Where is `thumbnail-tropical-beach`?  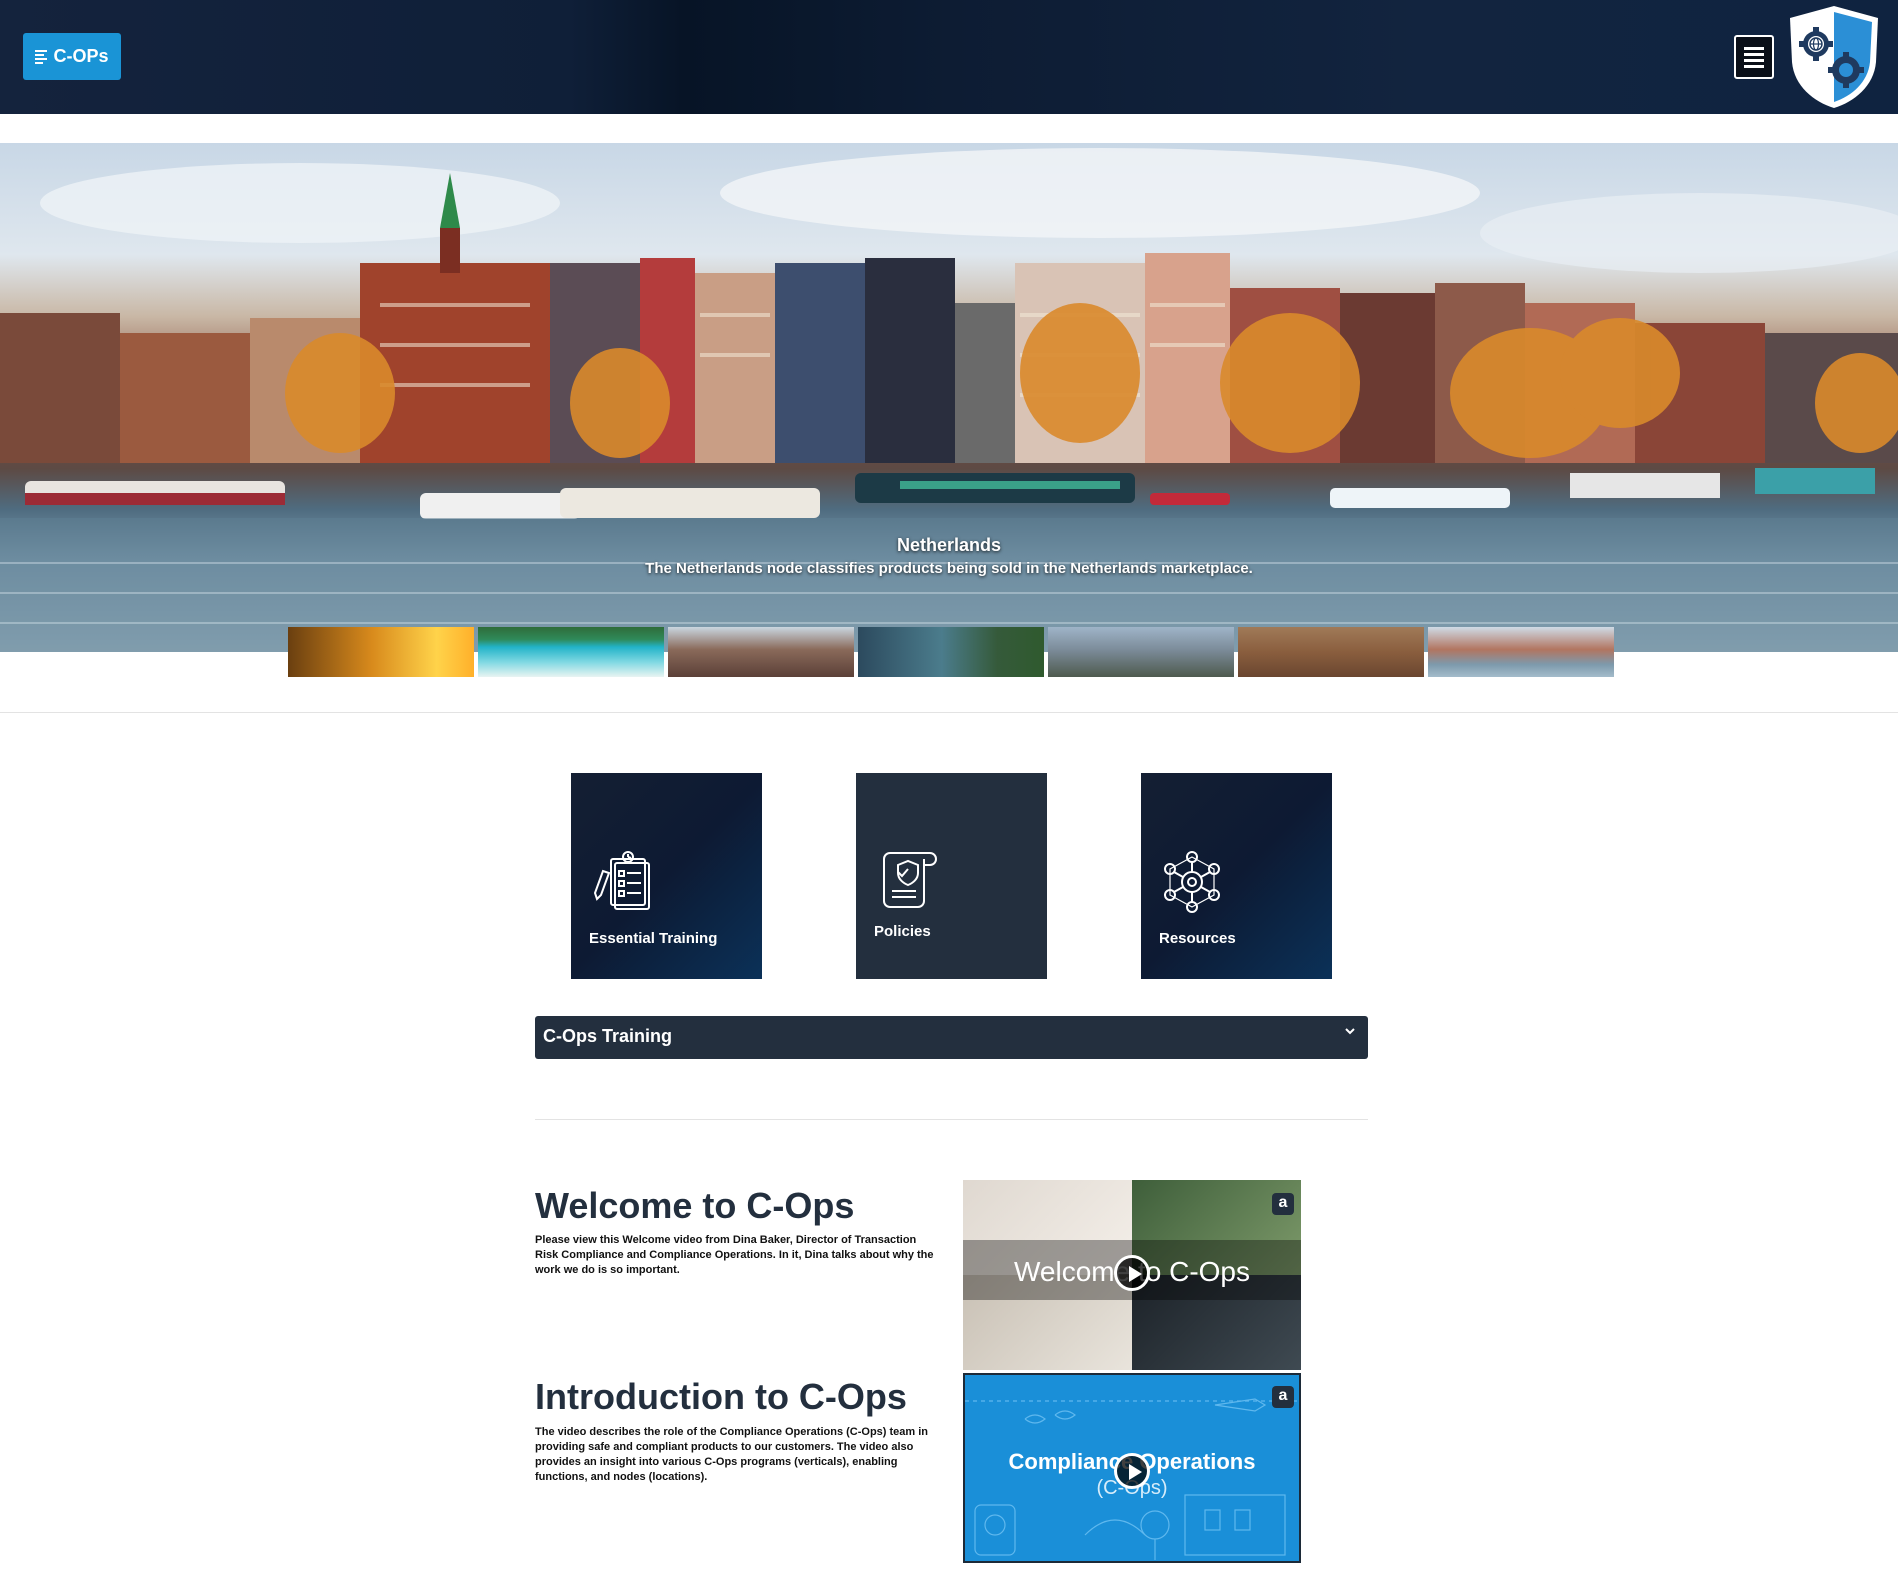
thumbnail-tropical-beach is located at coordinates (571, 652).